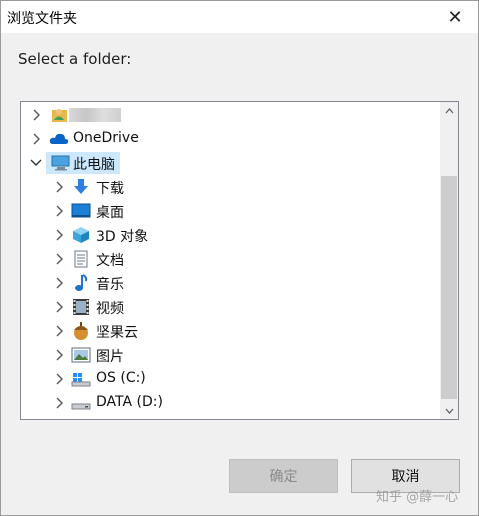 Image resolution: width=479 pixels, height=516 pixels. What do you see at coordinates (228, 115) in the screenshot?
I see `tree-item-user` at bounding box center [228, 115].